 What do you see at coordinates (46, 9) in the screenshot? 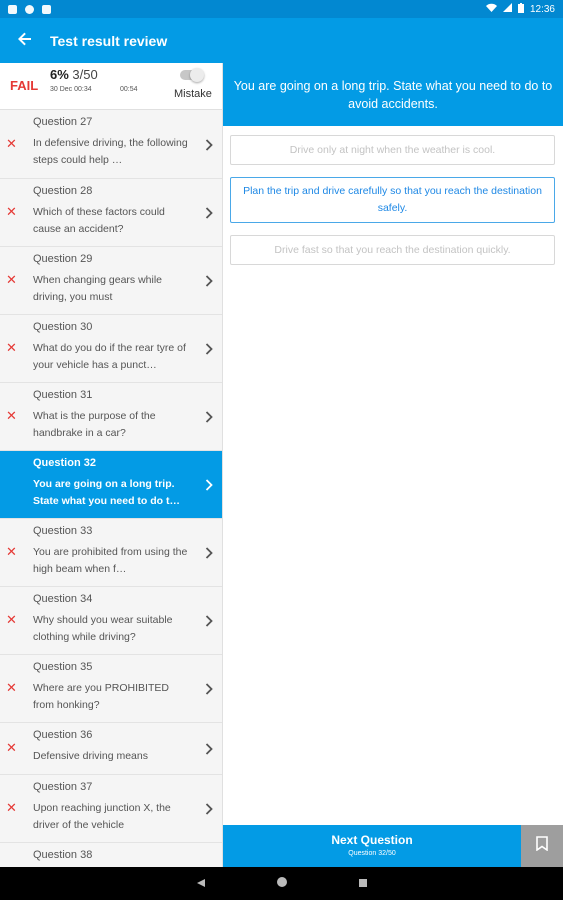
I see `file-icon` at bounding box center [46, 9].